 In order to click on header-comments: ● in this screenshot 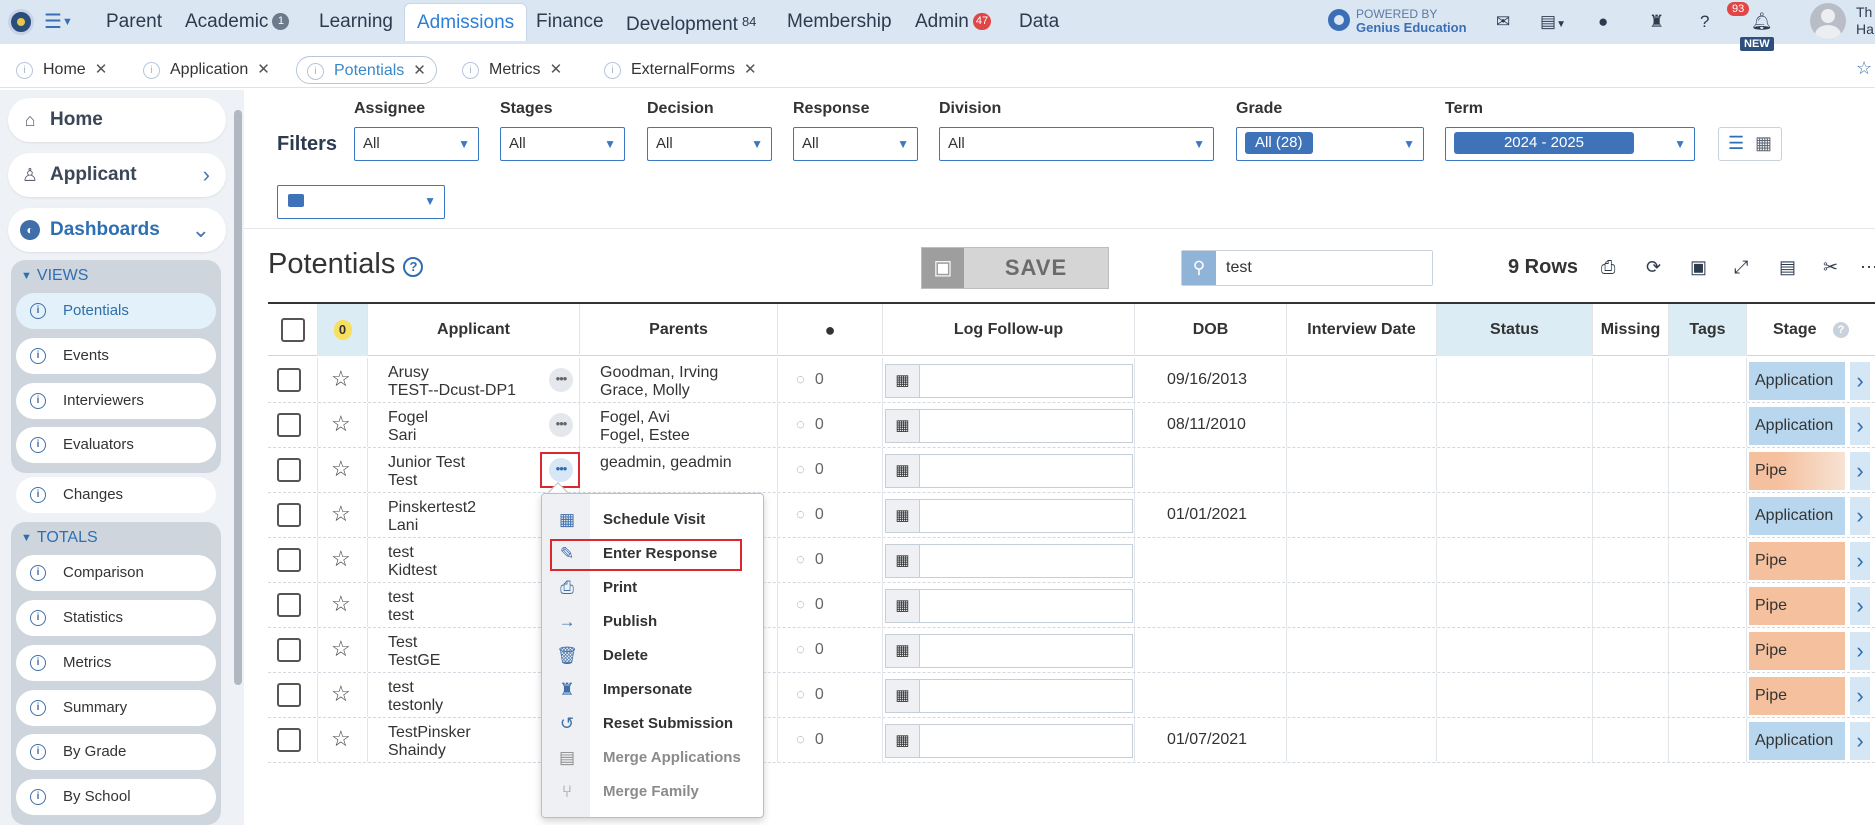, I will do `click(830, 330)`.